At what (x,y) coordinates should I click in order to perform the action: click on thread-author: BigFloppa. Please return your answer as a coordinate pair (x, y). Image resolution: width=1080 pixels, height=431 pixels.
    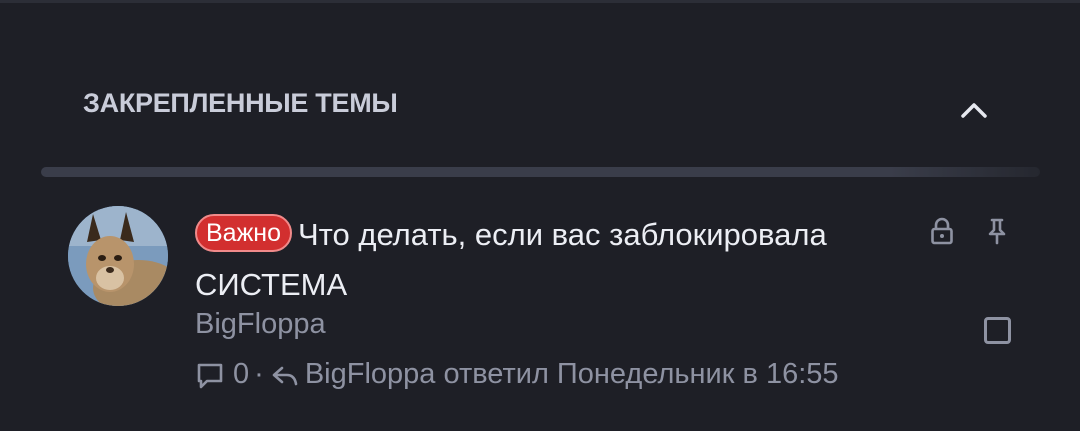
    Looking at the image, I should click on (260, 324).